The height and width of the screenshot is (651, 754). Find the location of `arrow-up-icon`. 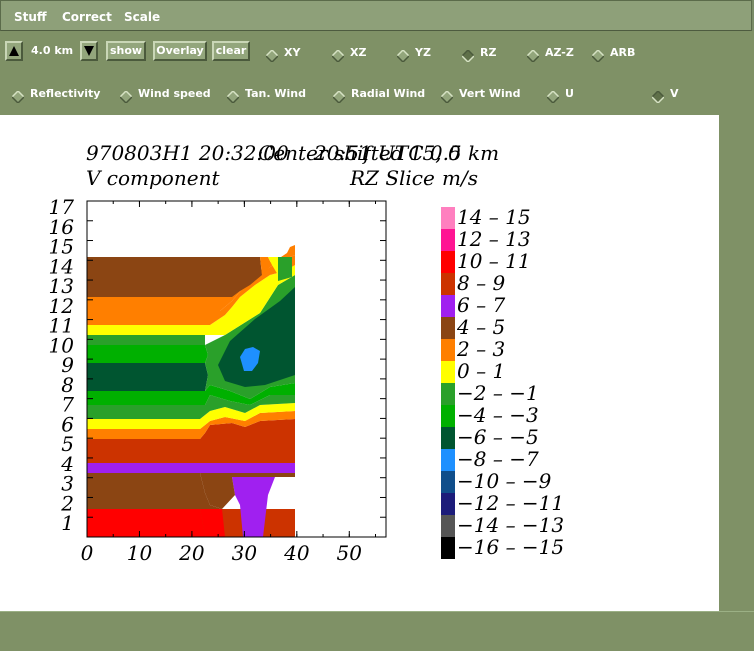

arrow-up-icon is located at coordinates (14, 51).